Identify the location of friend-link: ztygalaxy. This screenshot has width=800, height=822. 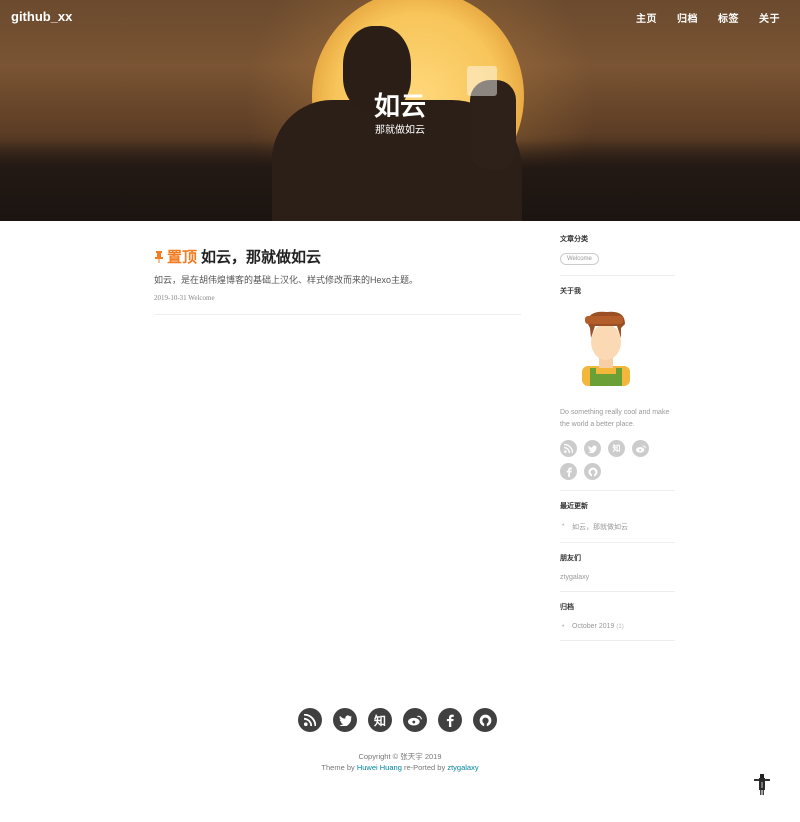
(617, 577).